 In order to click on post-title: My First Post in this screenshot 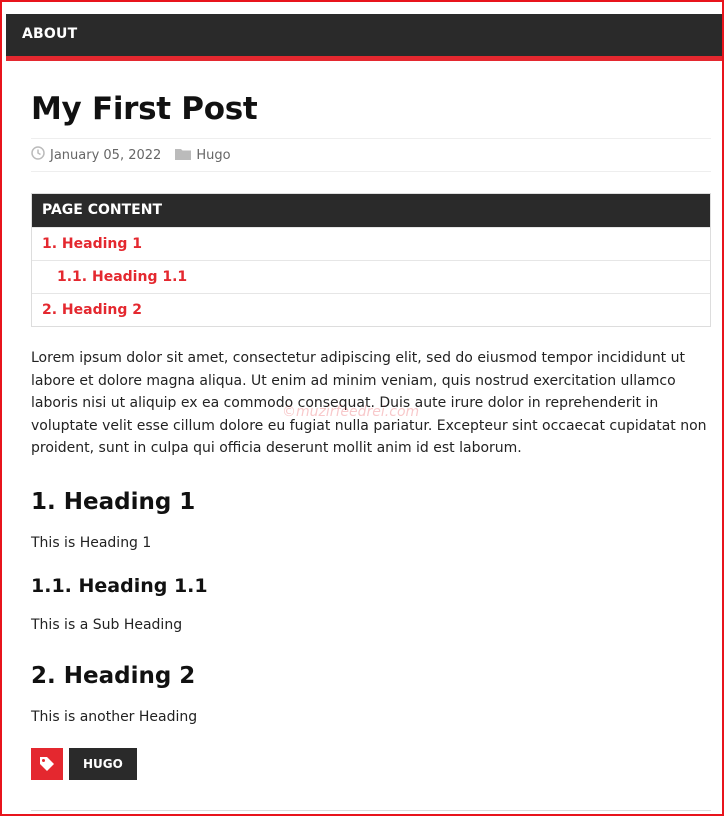, I will do `click(144, 109)`.